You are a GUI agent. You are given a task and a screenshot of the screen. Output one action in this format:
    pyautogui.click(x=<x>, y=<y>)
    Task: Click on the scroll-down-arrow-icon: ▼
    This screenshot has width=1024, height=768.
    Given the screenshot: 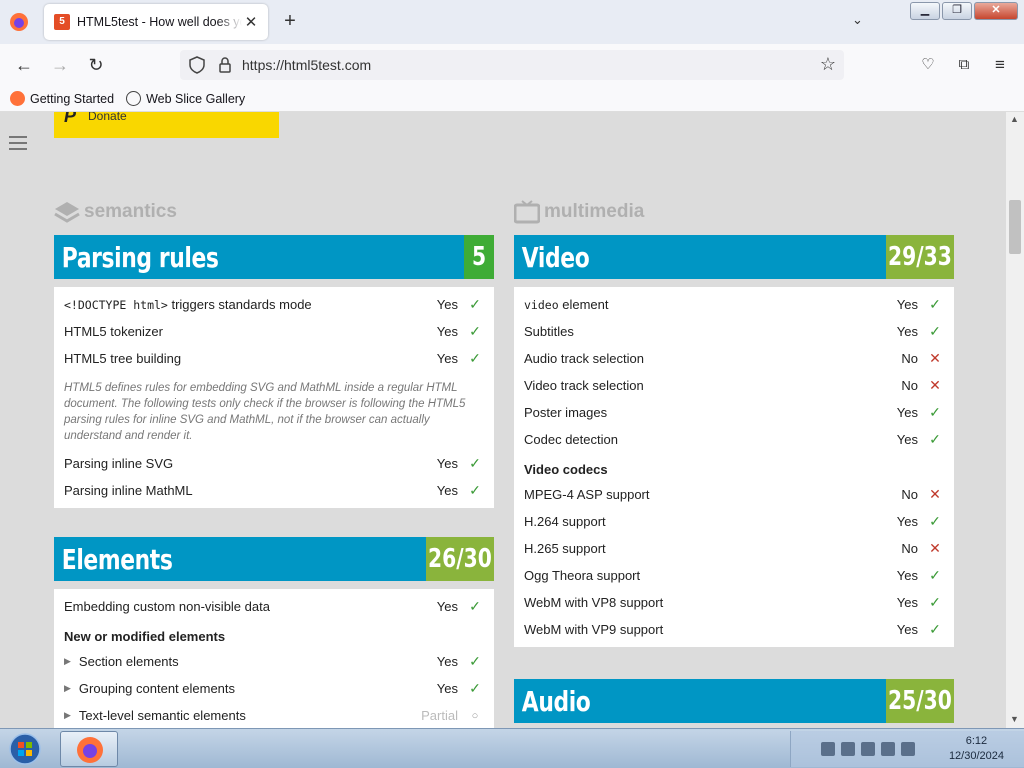 What is the action you would take?
    pyautogui.click(x=1014, y=719)
    